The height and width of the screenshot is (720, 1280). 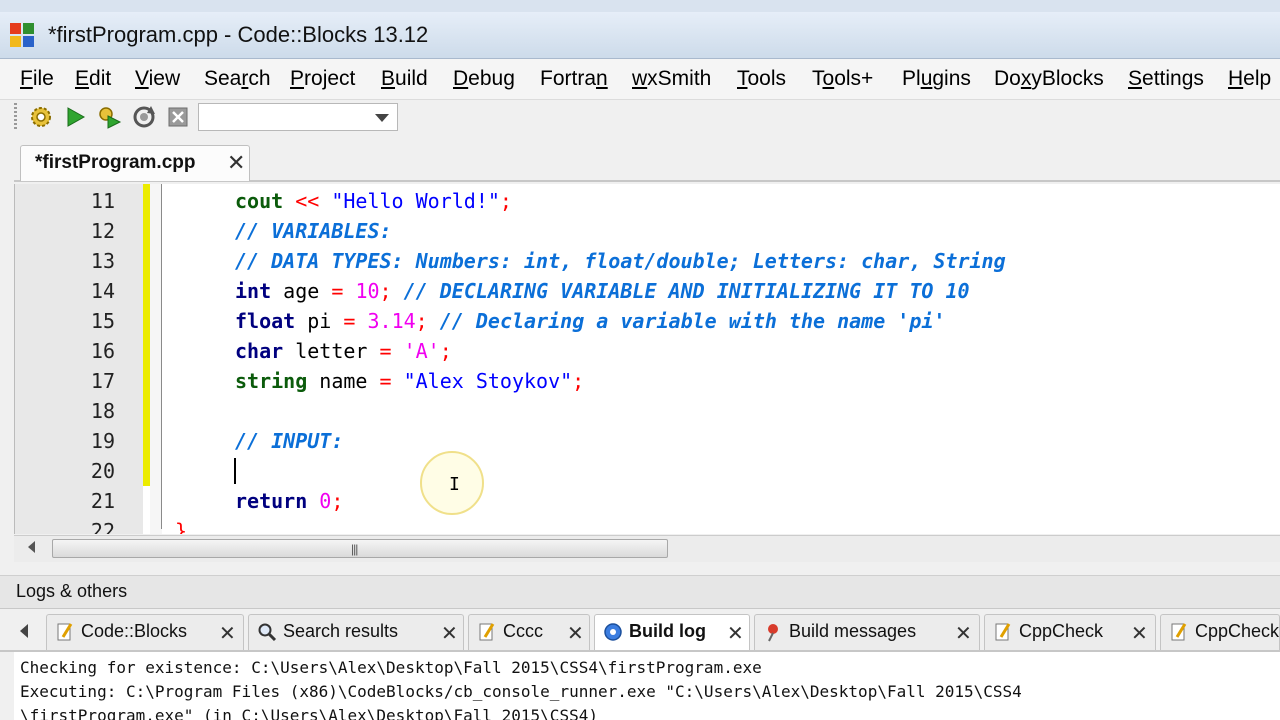 I want to click on menu-view: View, so click(x=157, y=79).